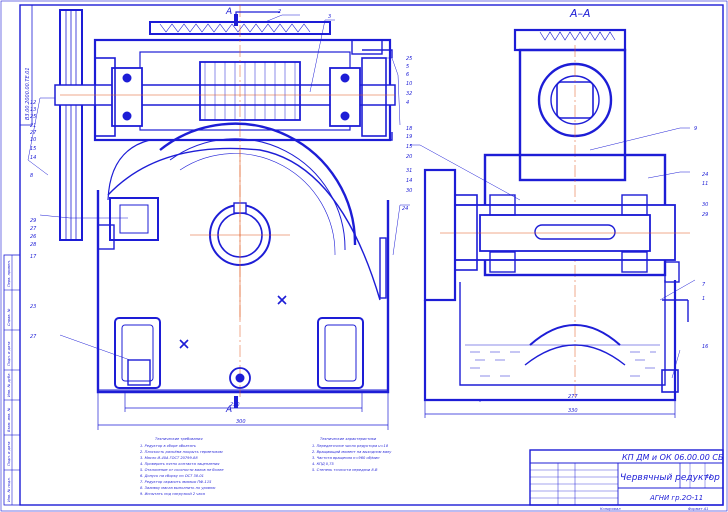 The height and width of the screenshot is (512, 728). What do you see at coordinates (33, 158) in the screenshot?
I see `callout-left-7: 14` at bounding box center [33, 158].